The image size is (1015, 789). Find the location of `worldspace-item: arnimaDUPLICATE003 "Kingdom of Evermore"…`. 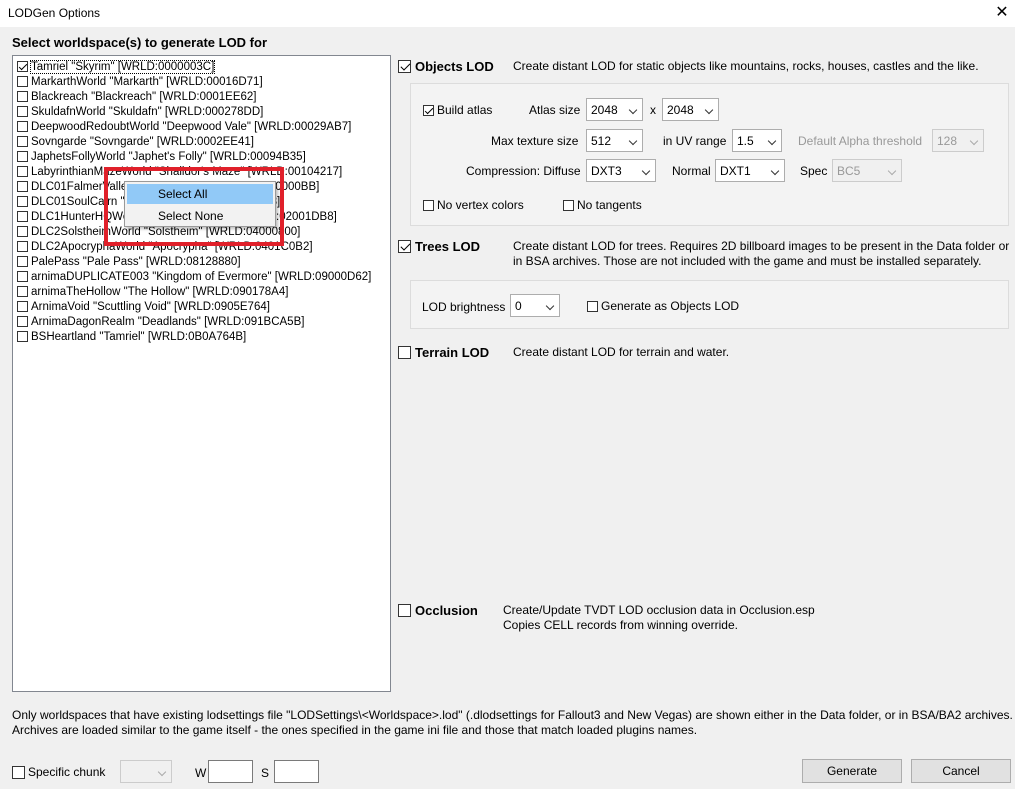

worldspace-item: arnimaDUPLICATE003 "Kingdom of Evermore"… is located at coordinates (194, 276).